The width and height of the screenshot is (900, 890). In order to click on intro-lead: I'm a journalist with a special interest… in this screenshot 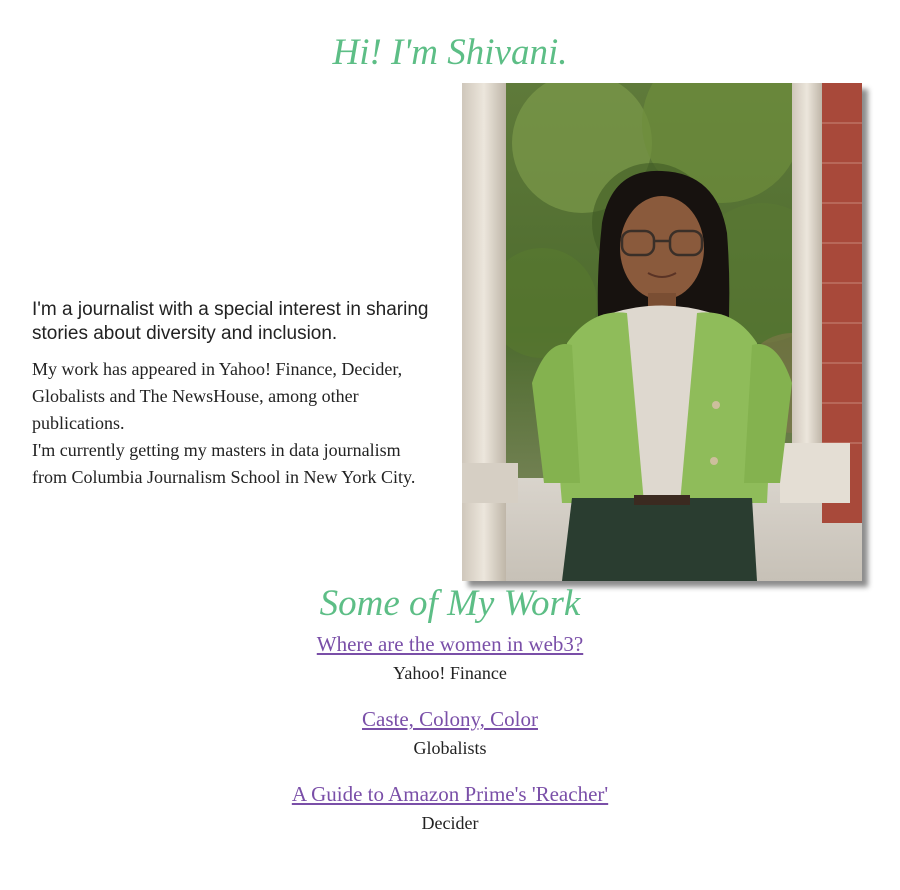, I will do `click(230, 321)`.